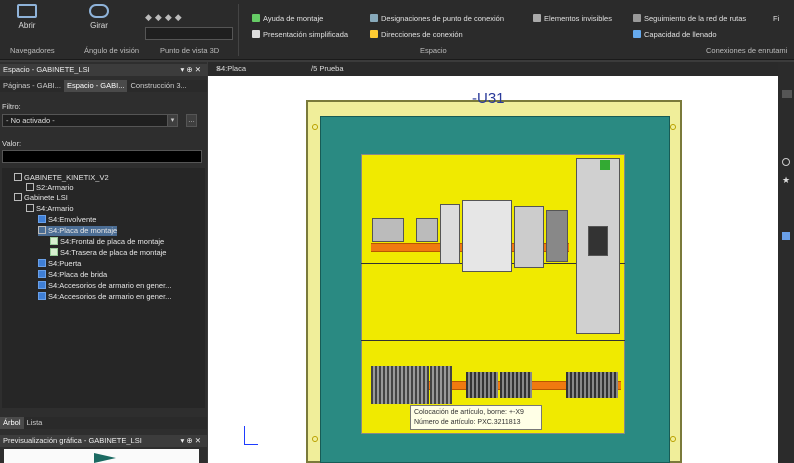 The height and width of the screenshot is (463, 794). What do you see at coordinates (11, 106) in the screenshot?
I see `filtro-label: Filtro:` at bounding box center [11, 106].